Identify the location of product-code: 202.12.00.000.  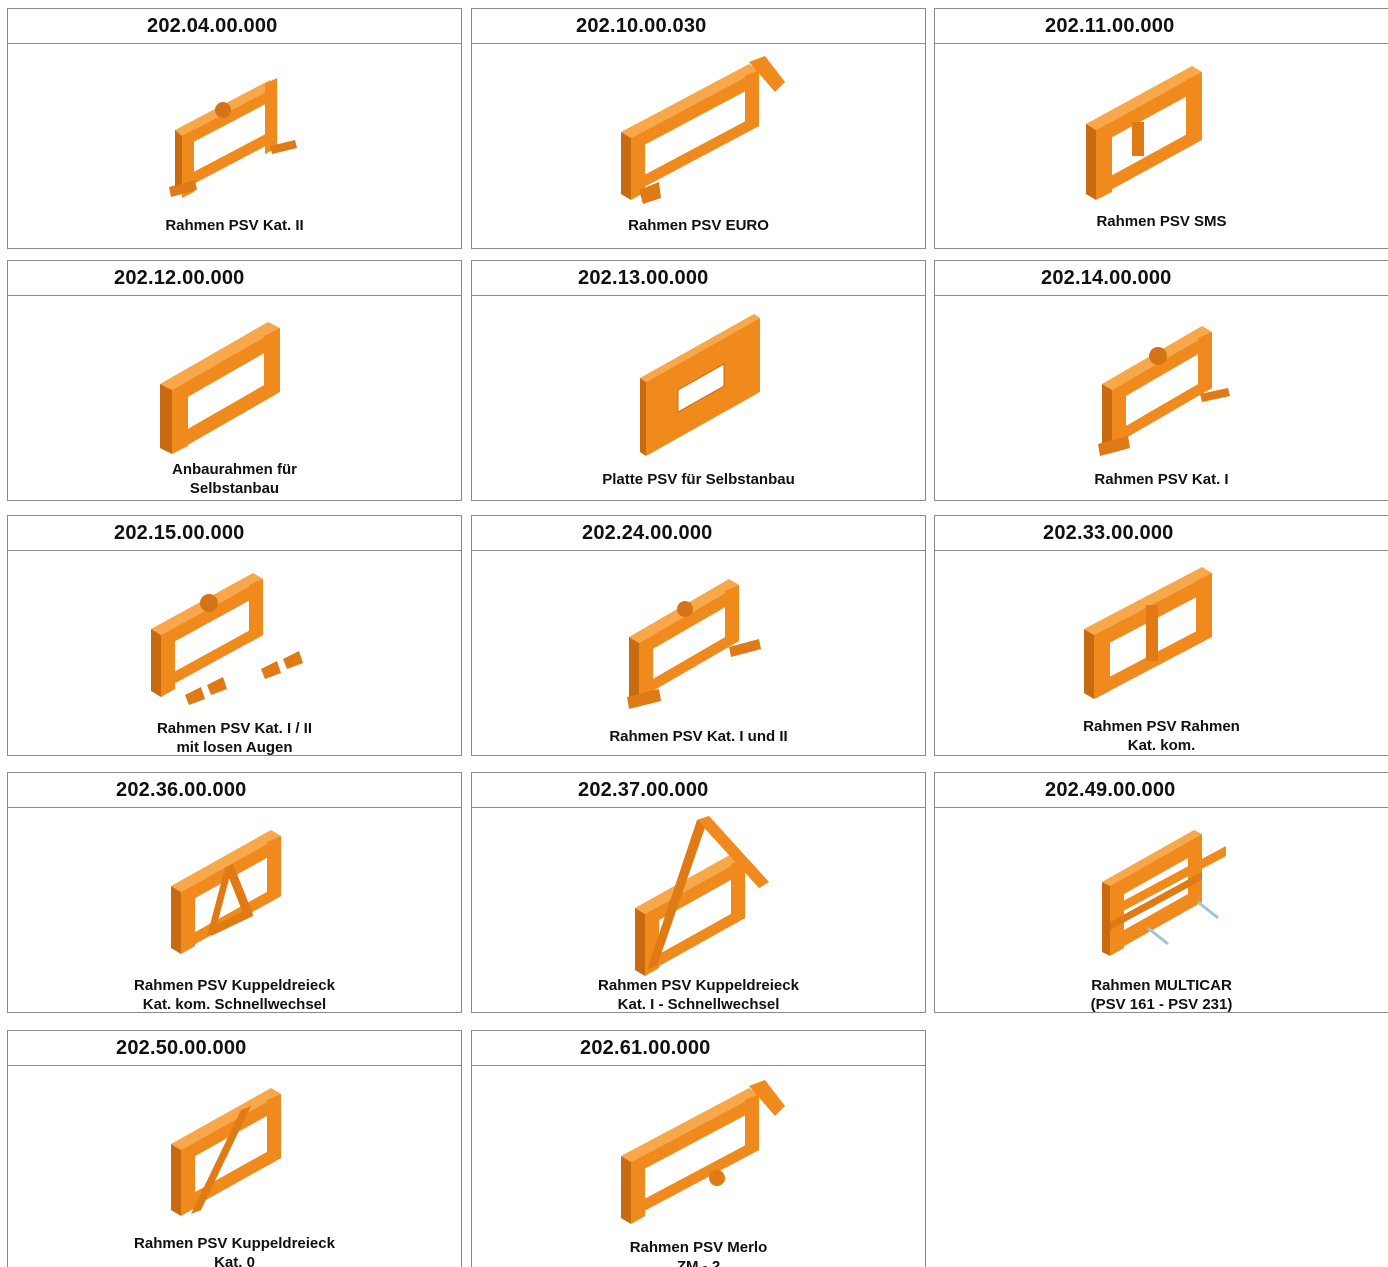
(234, 278).